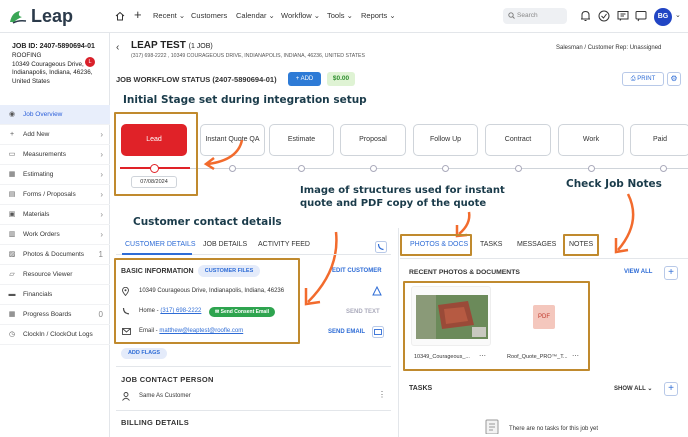 The width and height of the screenshot is (688, 437). What do you see at coordinates (55, 335) in the screenshot?
I see `sidebar-item-clockin-logs: ◷ ClockIn / ClockOut Logs` at bounding box center [55, 335].